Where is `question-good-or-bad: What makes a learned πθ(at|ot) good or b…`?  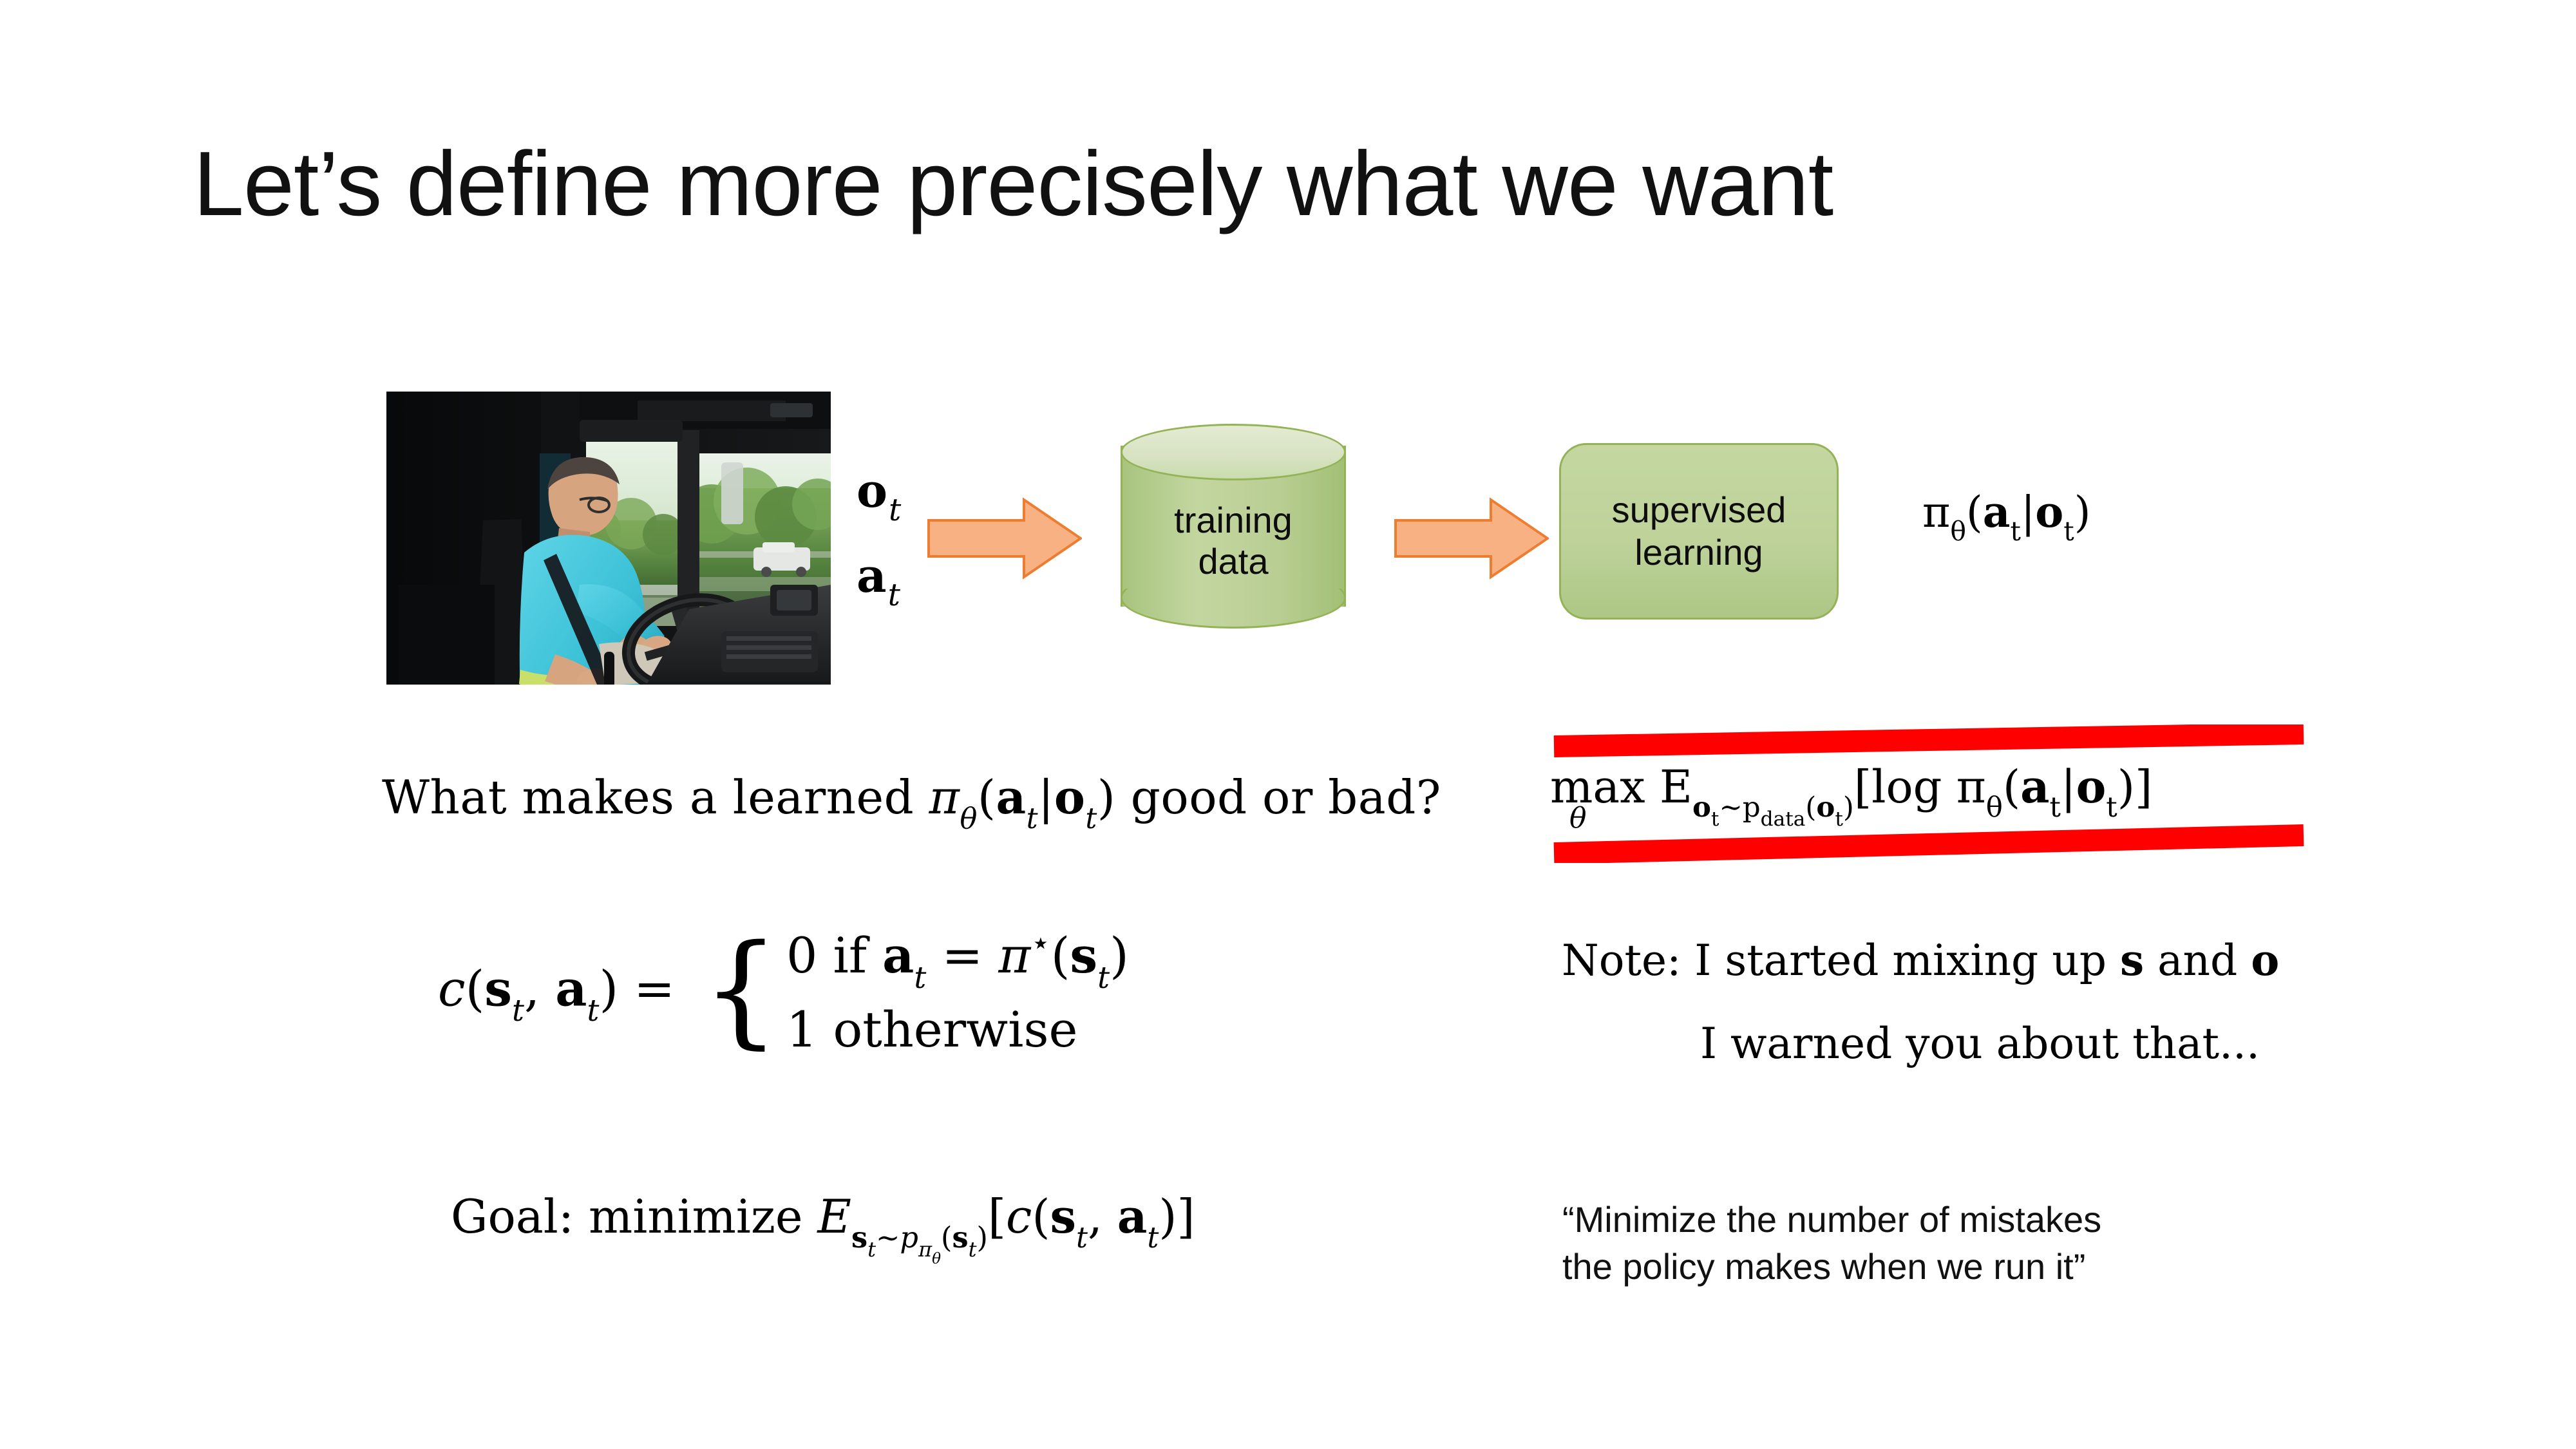 question-good-or-bad: What makes a learned πθ(at|ot) good or b… is located at coordinates (911, 803).